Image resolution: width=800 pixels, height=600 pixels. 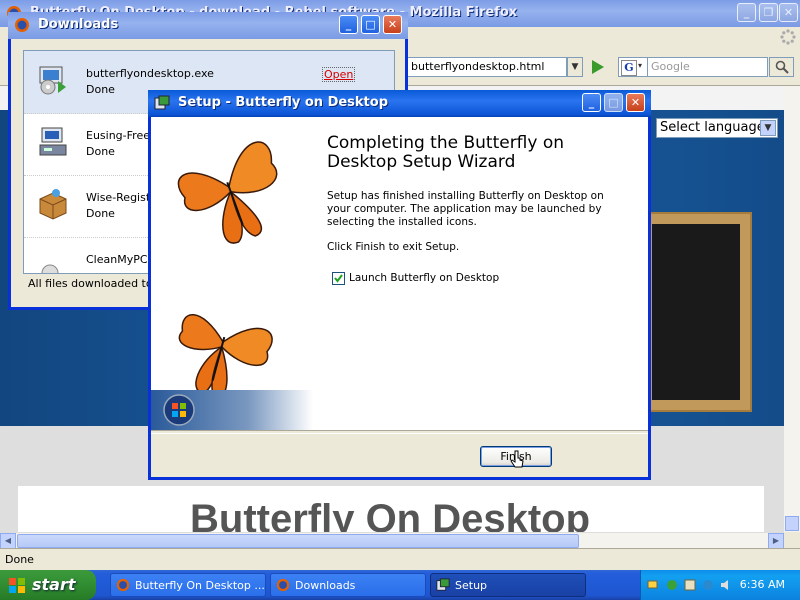 I want to click on checkmark-icon, so click(x=338, y=278).